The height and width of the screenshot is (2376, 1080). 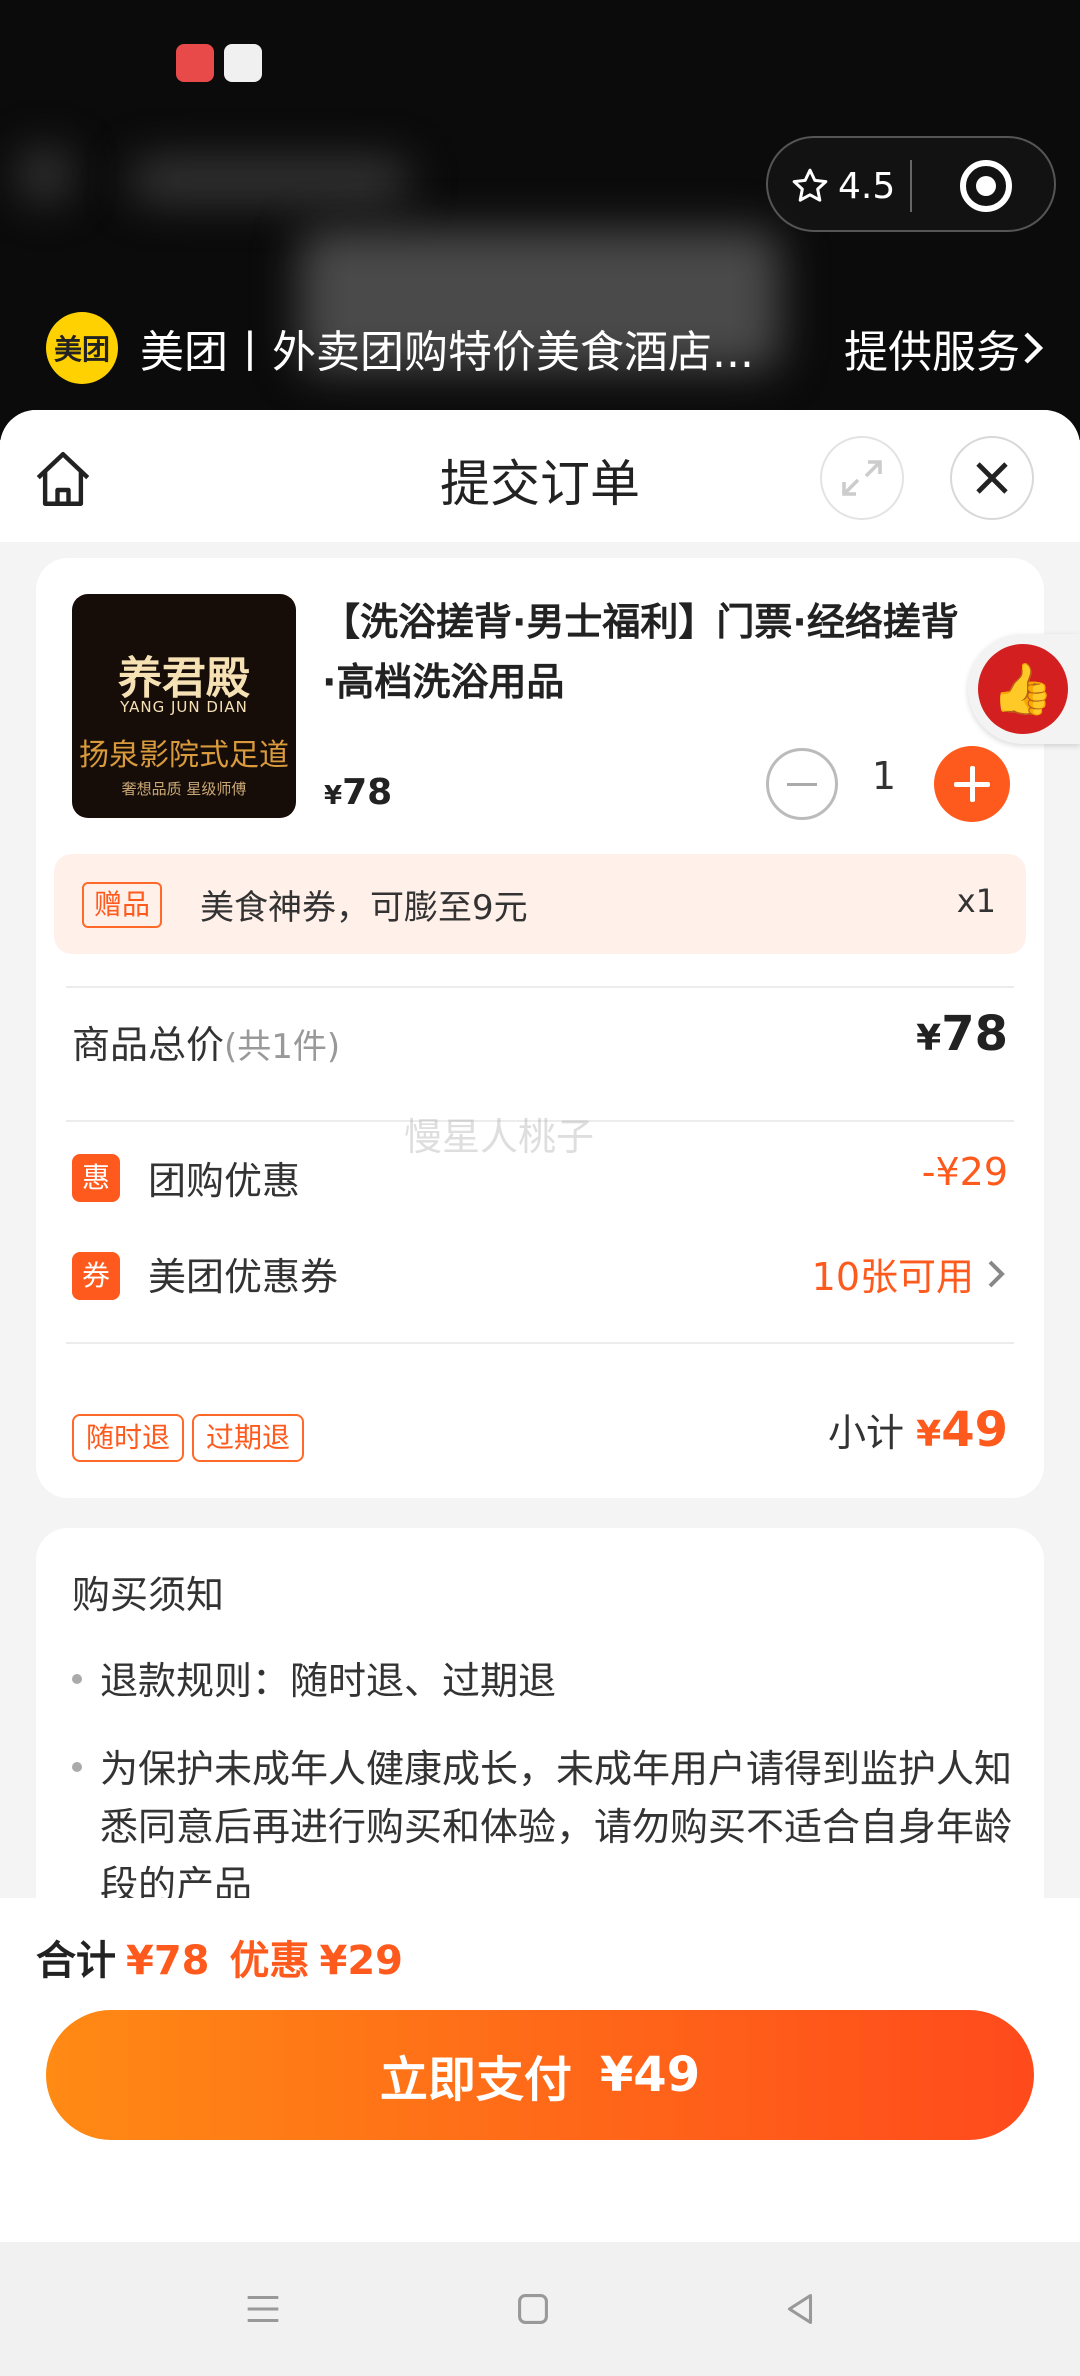 What do you see at coordinates (892, 1277) in the screenshot?
I see `coupon-value: 10张可用` at bounding box center [892, 1277].